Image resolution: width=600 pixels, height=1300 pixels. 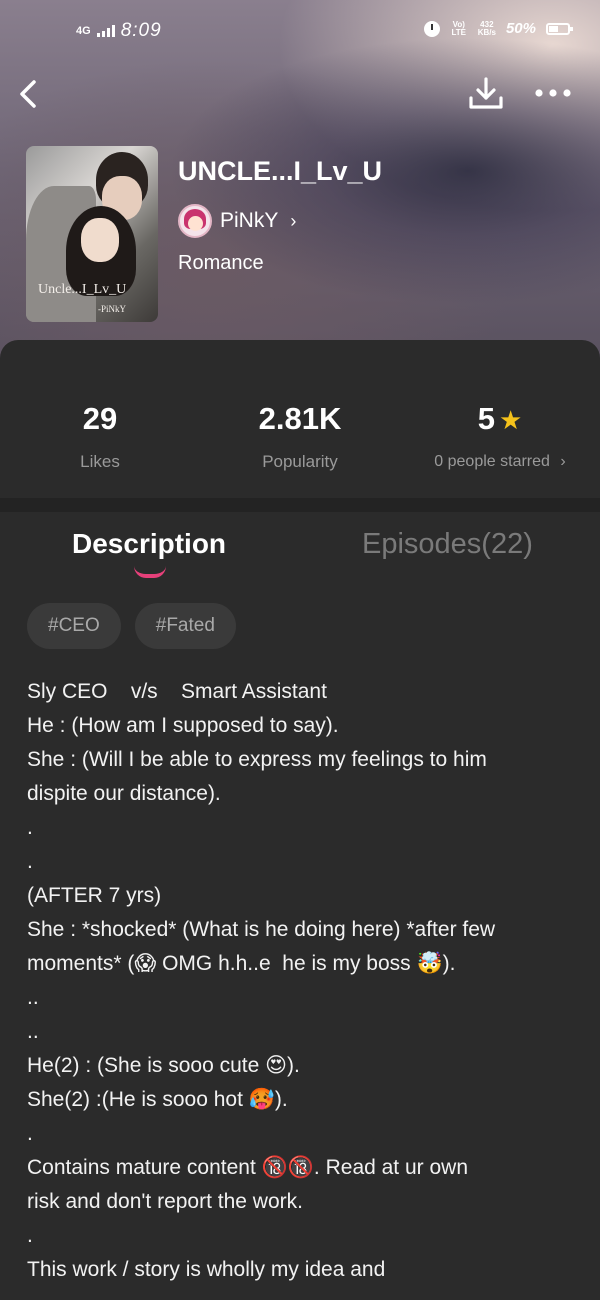 I want to click on volte-indicator: Vo) LTE, so click(x=458, y=28).